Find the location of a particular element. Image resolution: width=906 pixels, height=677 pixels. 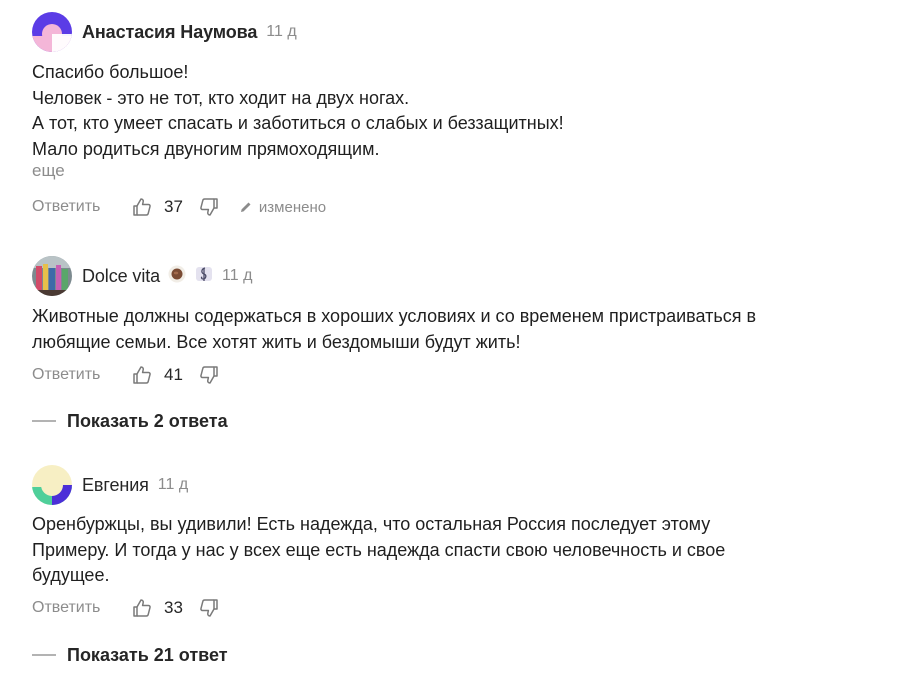

comment-actions: Ответить 37 изменено is located at coordinates (179, 207).